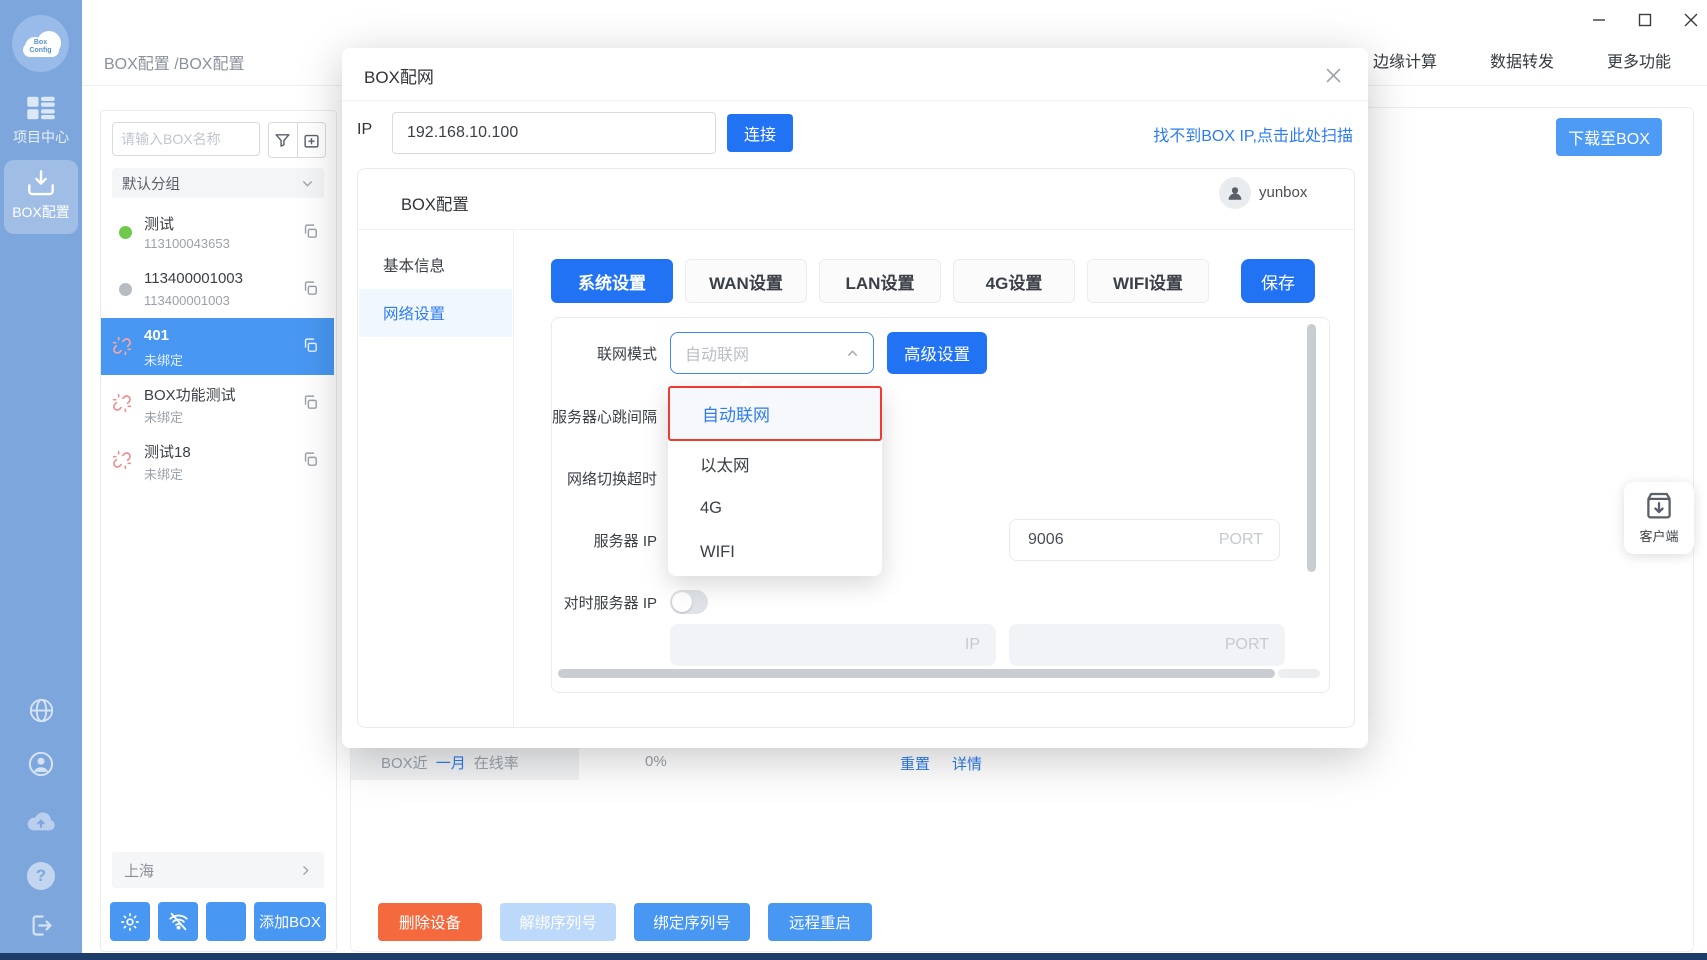 This screenshot has height=960, width=1707. Describe the element at coordinates (125, 232) in the screenshot. I see `status-dot-online` at that location.